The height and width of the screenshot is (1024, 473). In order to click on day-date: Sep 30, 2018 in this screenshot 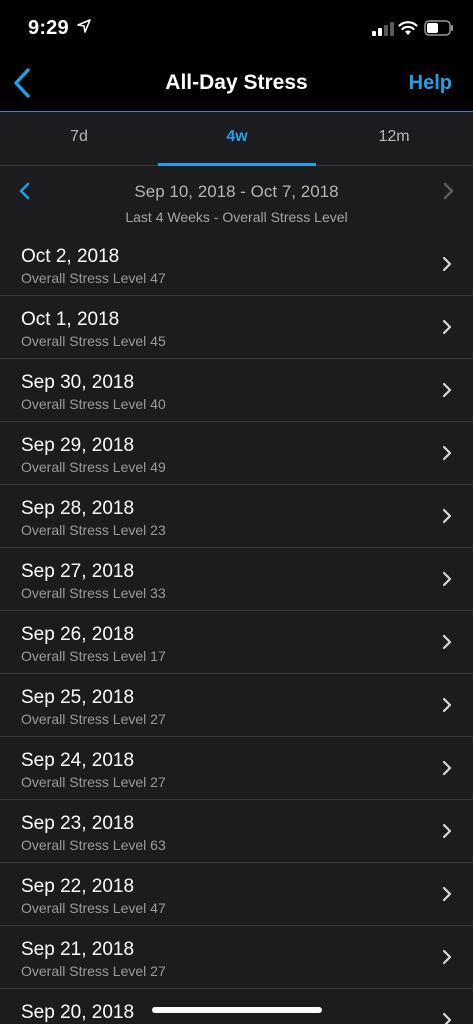, I will do `click(78, 382)`.